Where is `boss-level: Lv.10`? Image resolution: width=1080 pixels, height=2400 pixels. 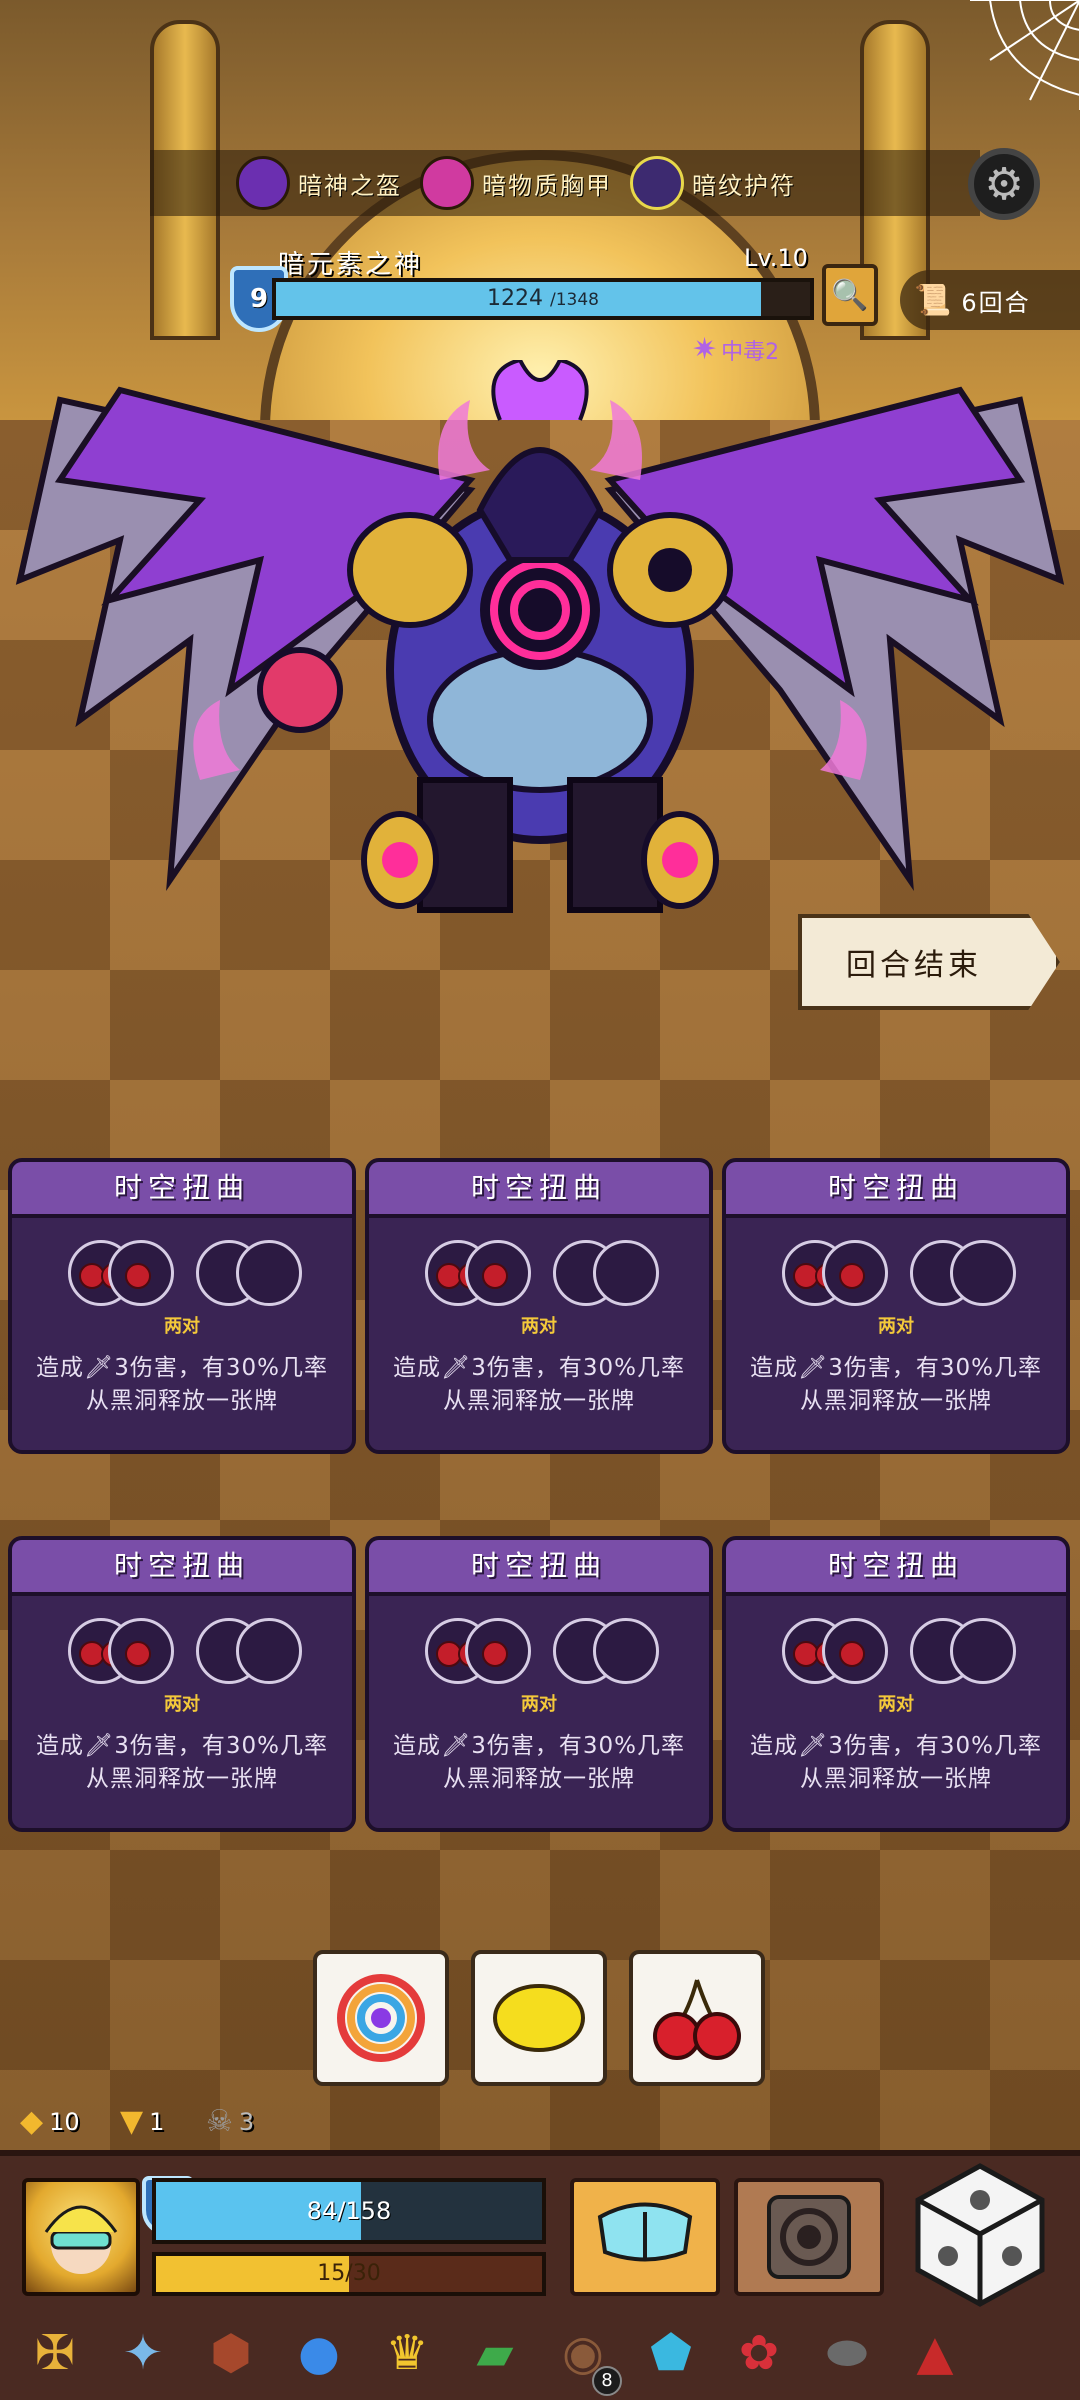
boss-level: Lv.10 is located at coordinates (776, 258).